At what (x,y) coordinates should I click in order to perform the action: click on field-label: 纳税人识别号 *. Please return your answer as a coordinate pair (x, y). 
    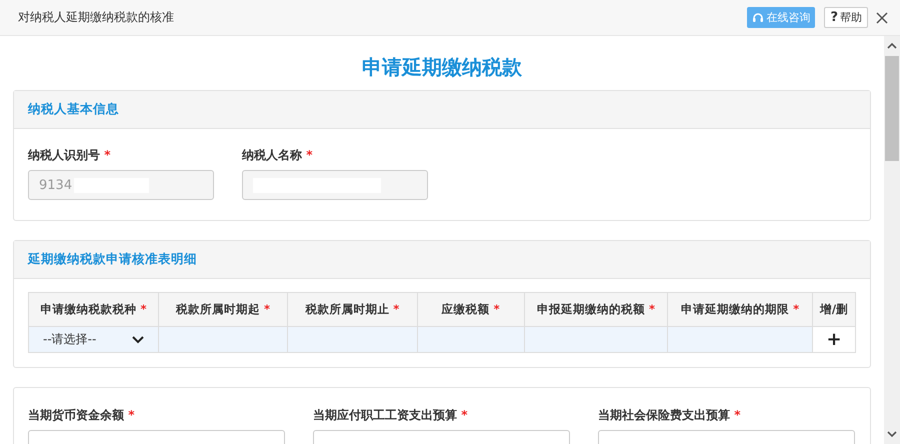
    Looking at the image, I should click on (70, 155).